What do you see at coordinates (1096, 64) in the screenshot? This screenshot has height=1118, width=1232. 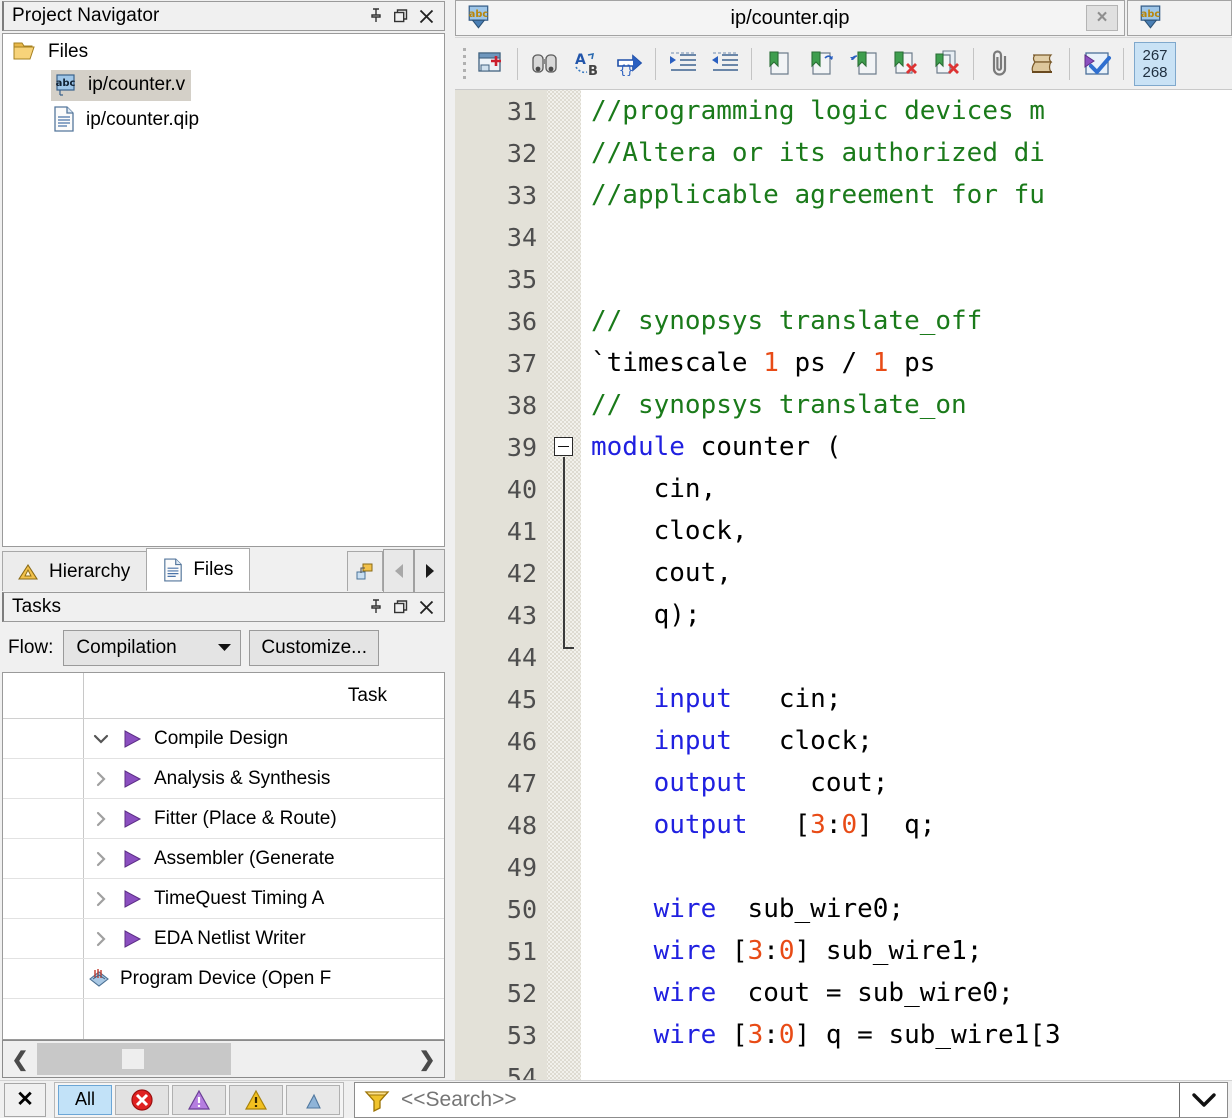 I see `run-check-icon` at bounding box center [1096, 64].